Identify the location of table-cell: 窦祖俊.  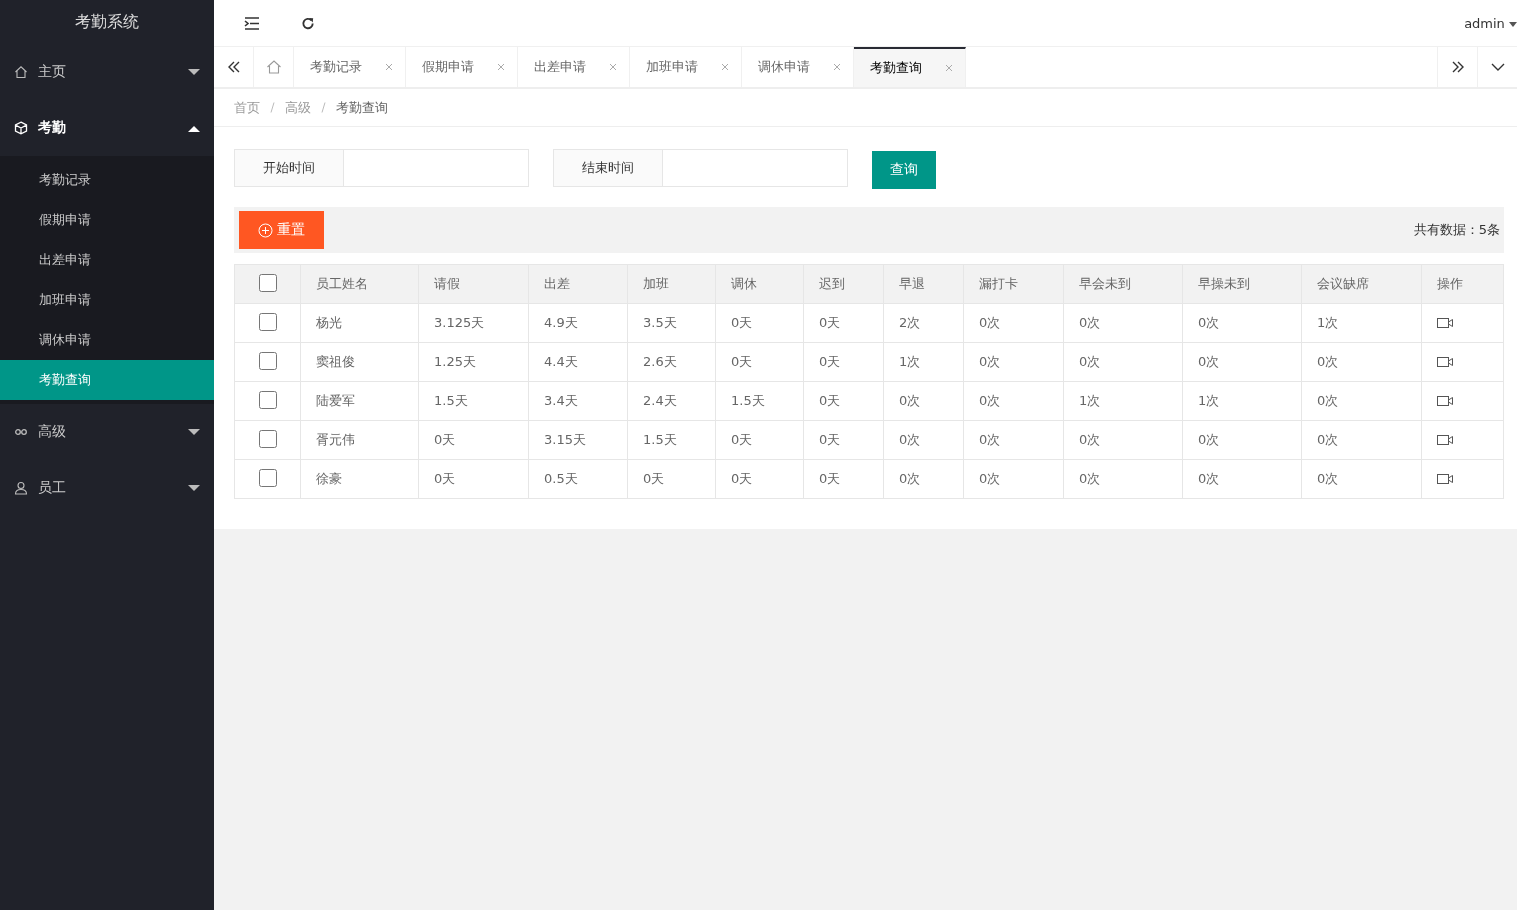
(335, 361).